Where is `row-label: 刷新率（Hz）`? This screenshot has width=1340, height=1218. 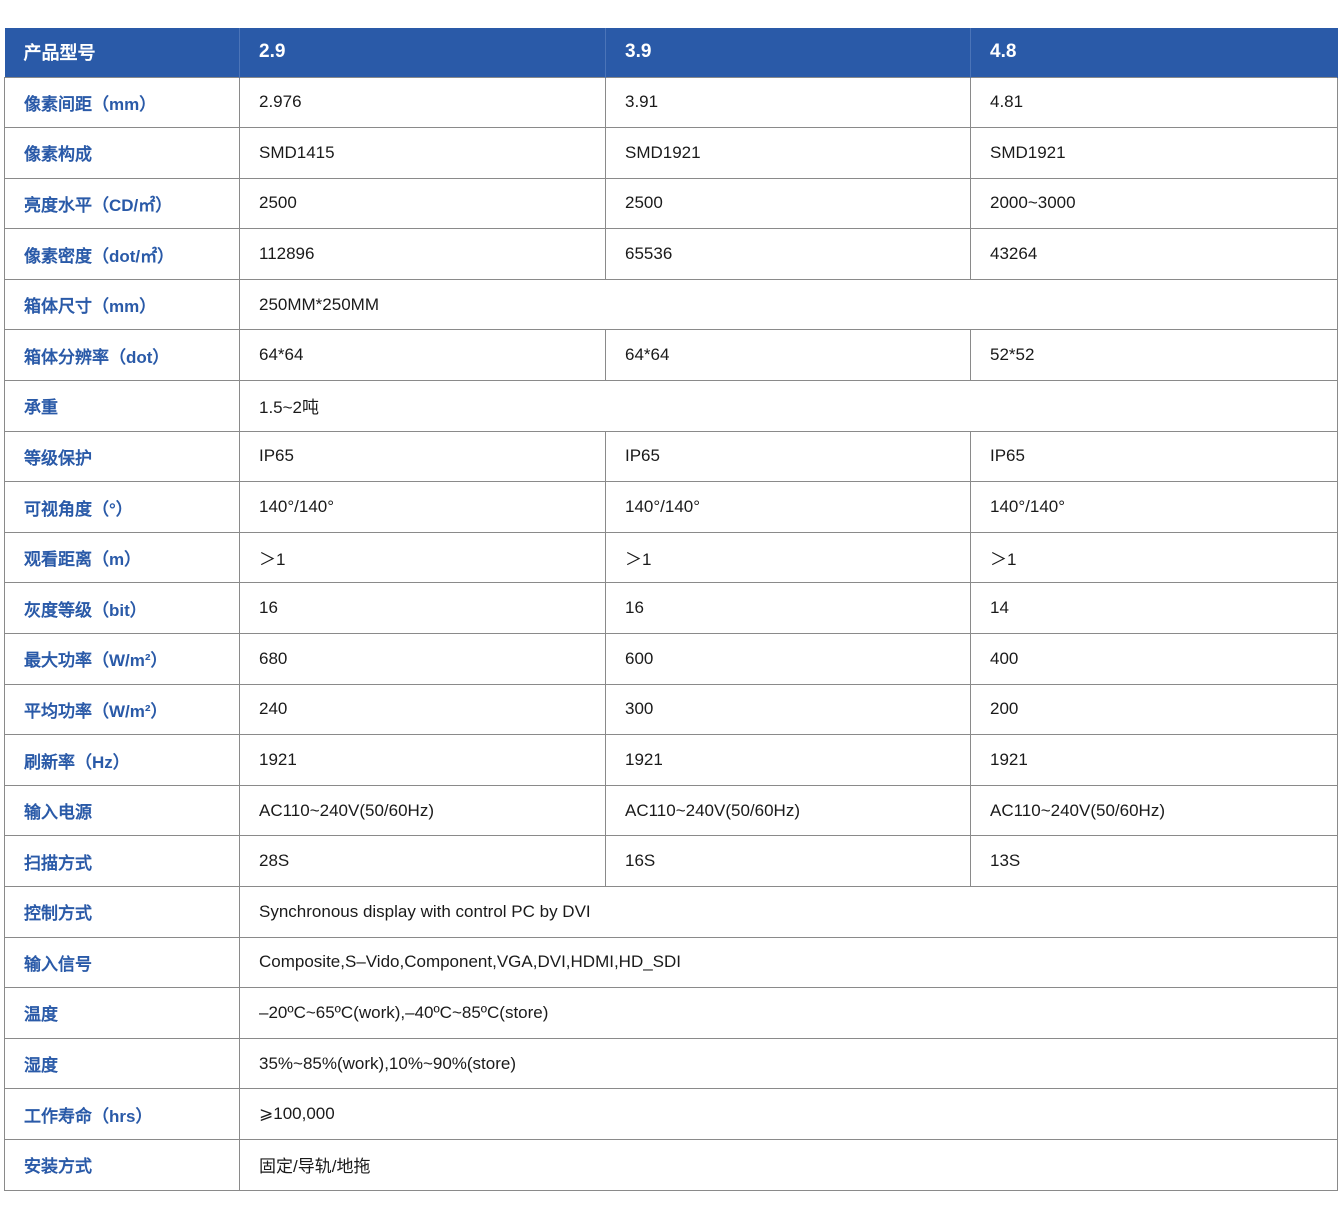
row-label: 刷新率（Hz） is located at coordinates (122, 760).